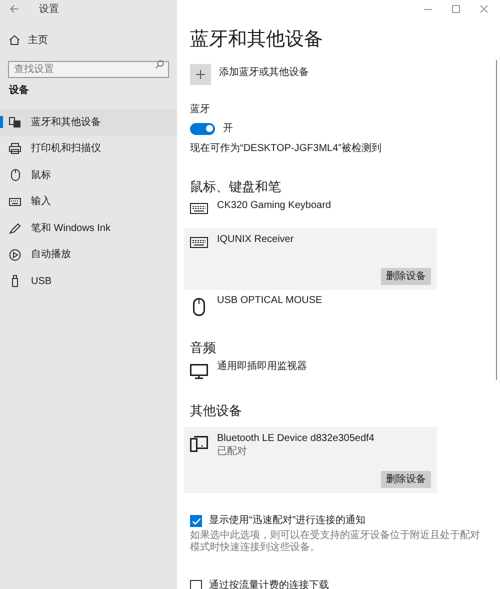  Describe the element at coordinates (88, 69) in the screenshot. I see `search-field: 查找设置` at that location.